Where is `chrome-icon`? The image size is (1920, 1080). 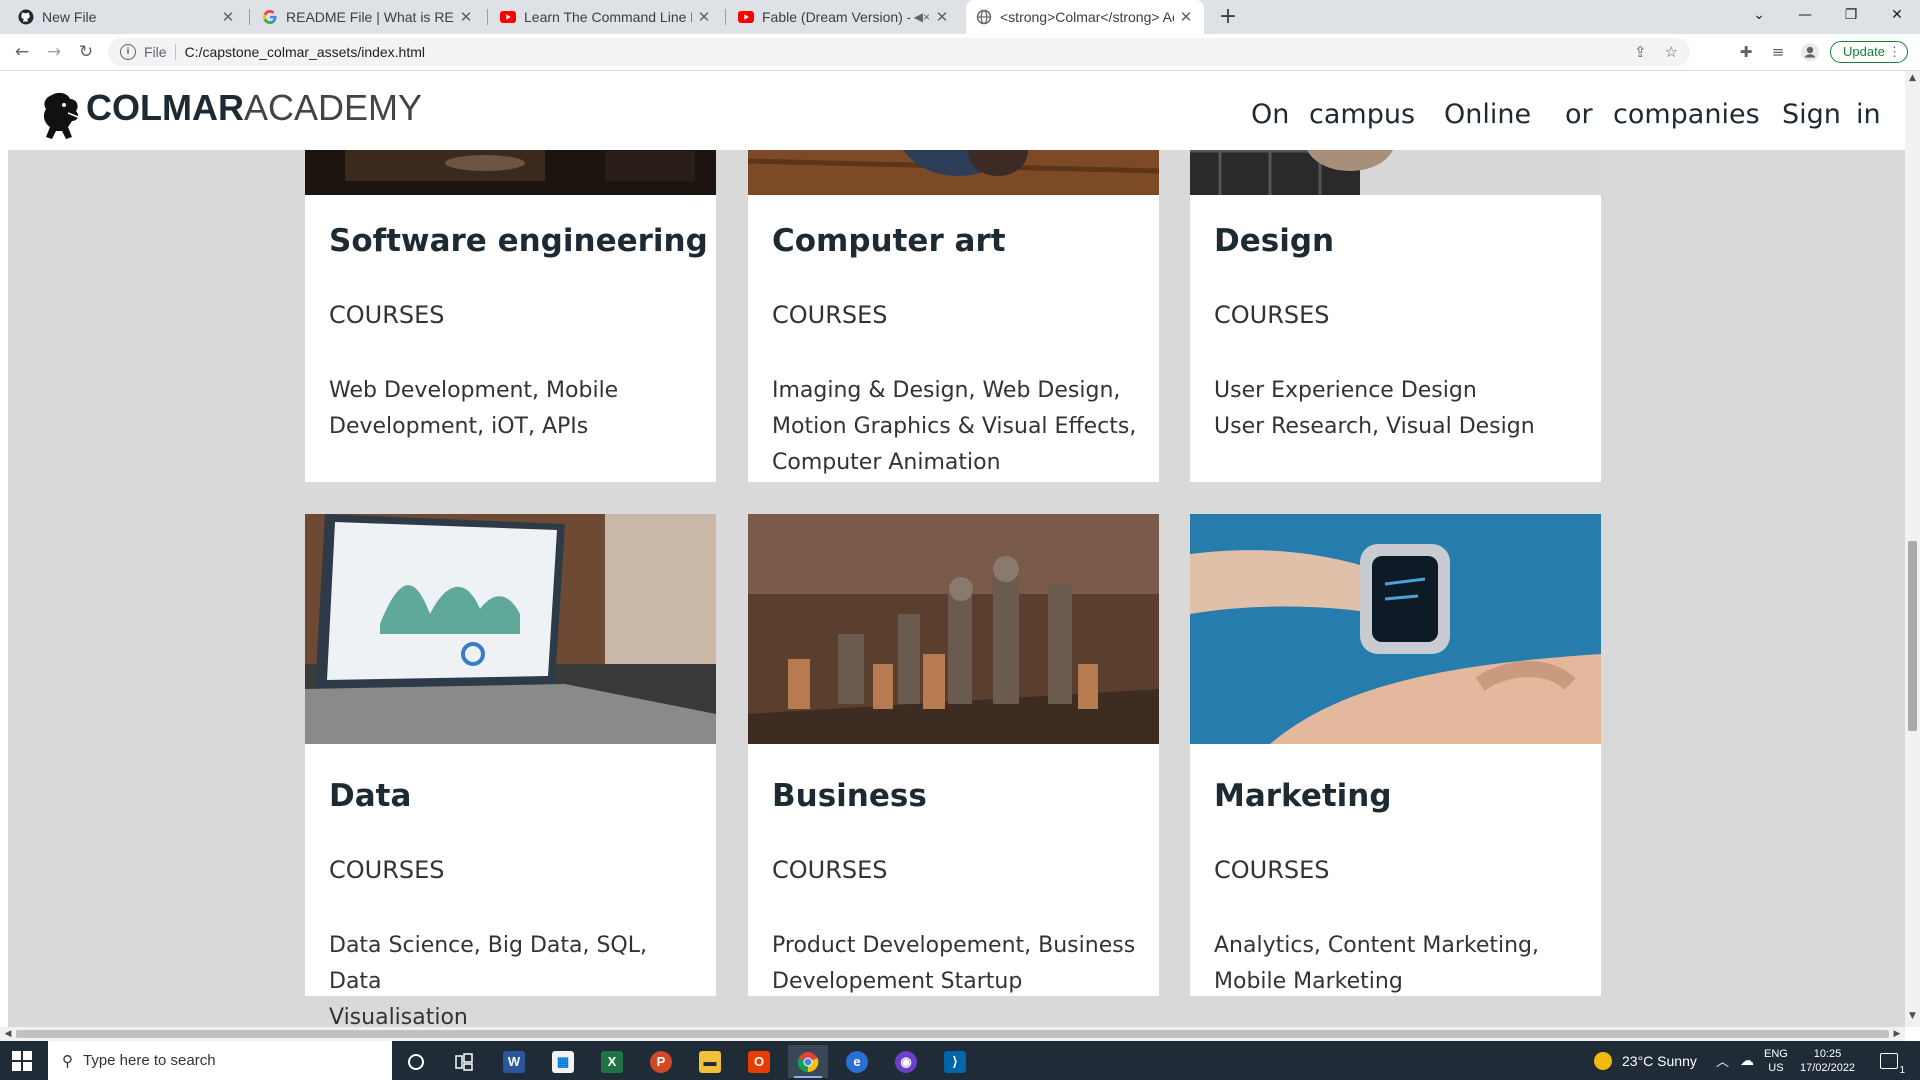
chrome-icon is located at coordinates (808, 1061).